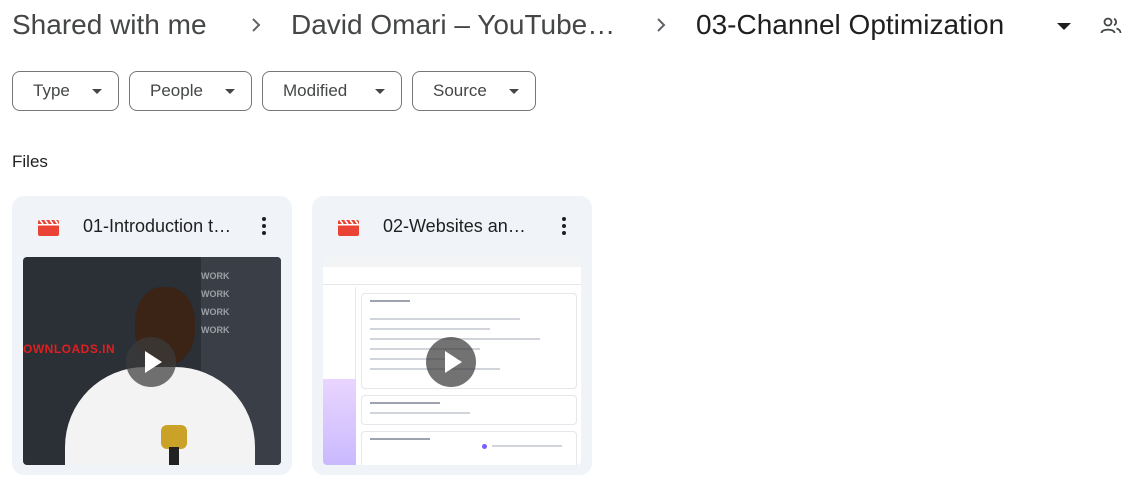  What do you see at coordinates (871, 25) in the screenshot?
I see `breadcrumb-current-folder: 03-Channel Optimization` at bounding box center [871, 25].